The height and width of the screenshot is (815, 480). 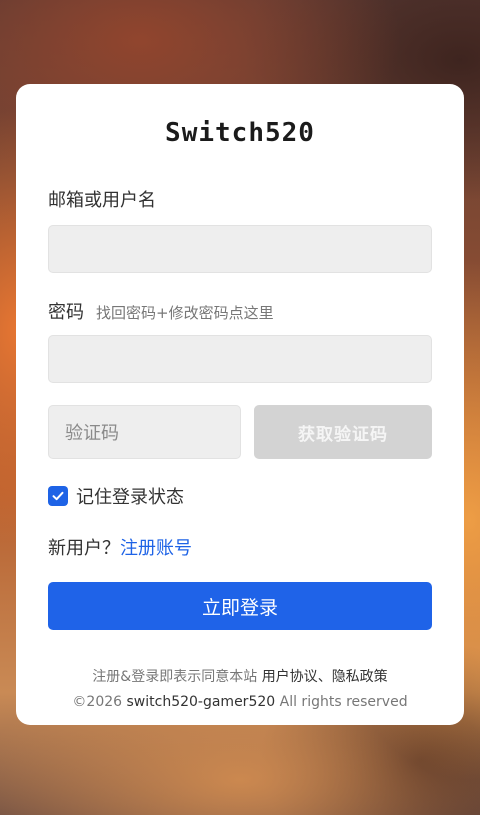 I want to click on terms-prefix: 注册&登录即表示同意本站, so click(x=175, y=677).